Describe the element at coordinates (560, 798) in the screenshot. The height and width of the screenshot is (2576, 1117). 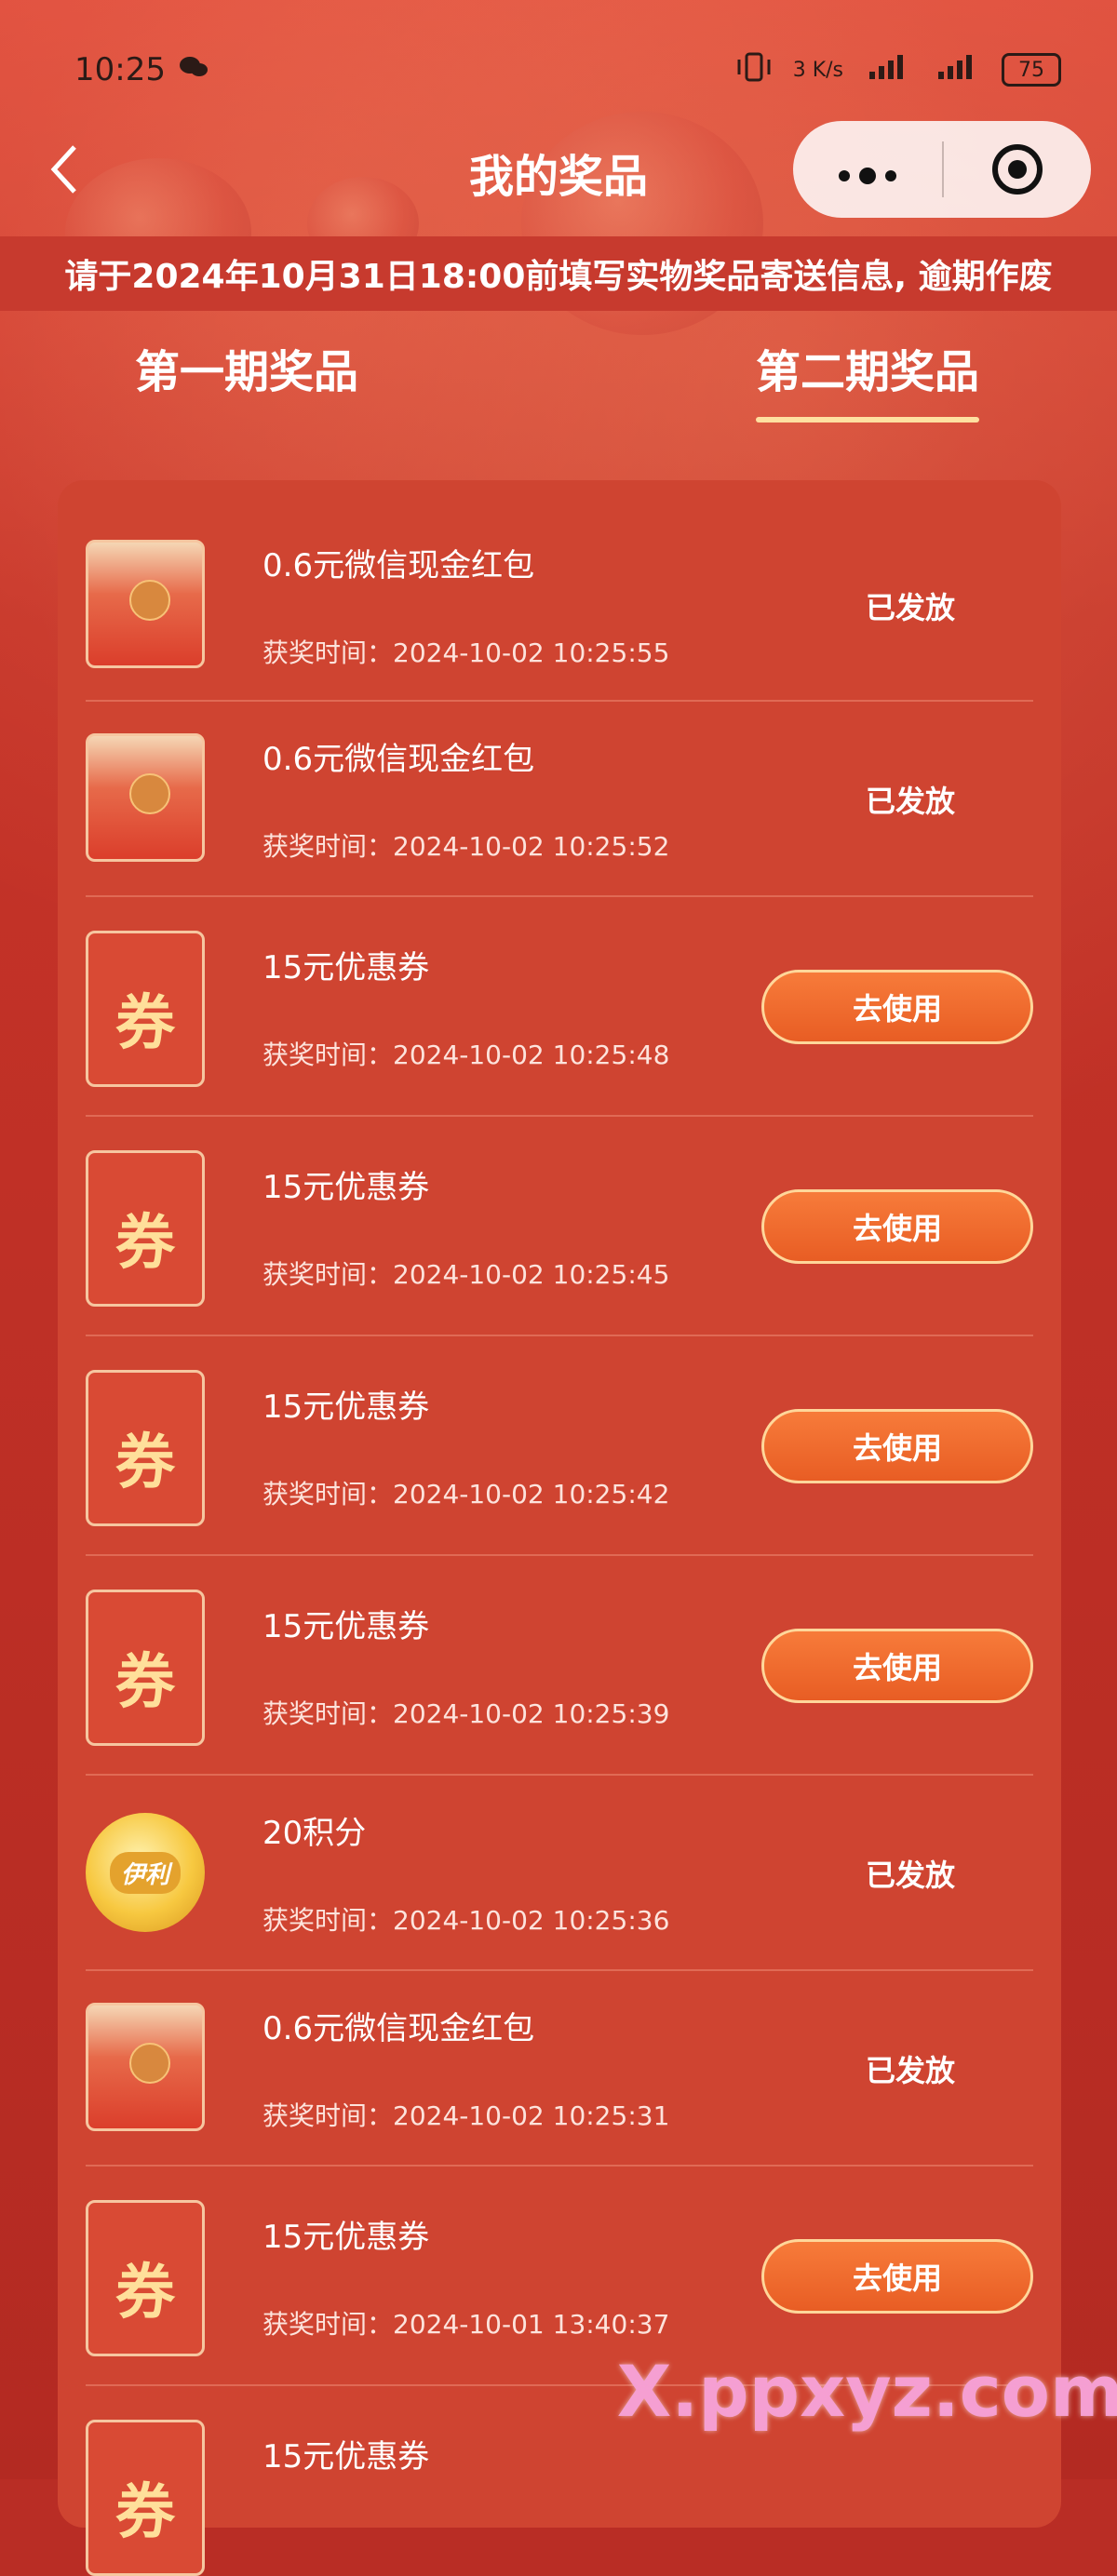
I see `prize-row: 0.6元微信现金红包 获奖时间：2024-10-02 10:25:52 已发放` at that location.